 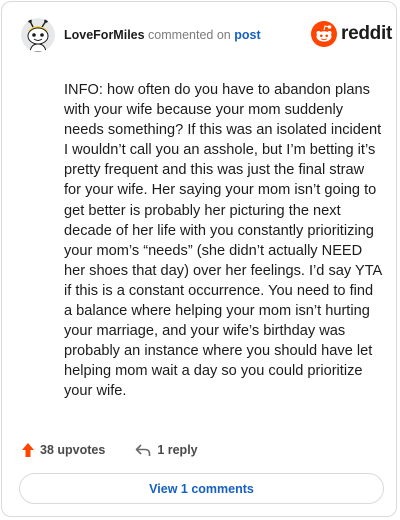 What do you see at coordinates (73, 450) in the screenshot?
I see `upvote-count: 38 upvotes` at bounding box center [73, 450].